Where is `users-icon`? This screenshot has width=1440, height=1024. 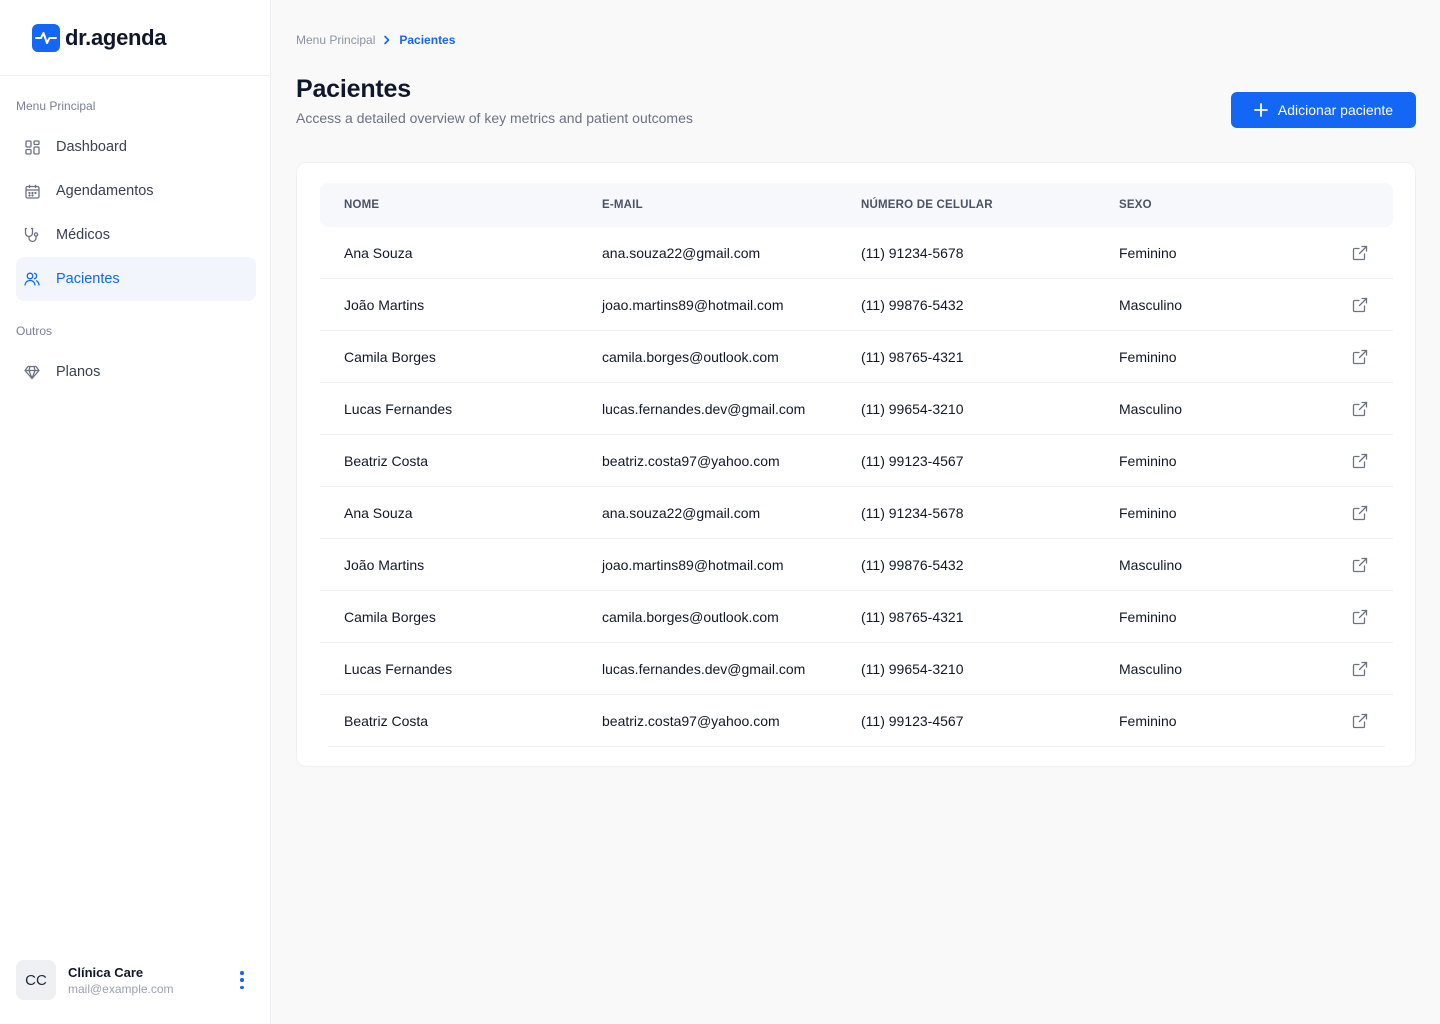 users-icon is located at coordinates (32, 279).